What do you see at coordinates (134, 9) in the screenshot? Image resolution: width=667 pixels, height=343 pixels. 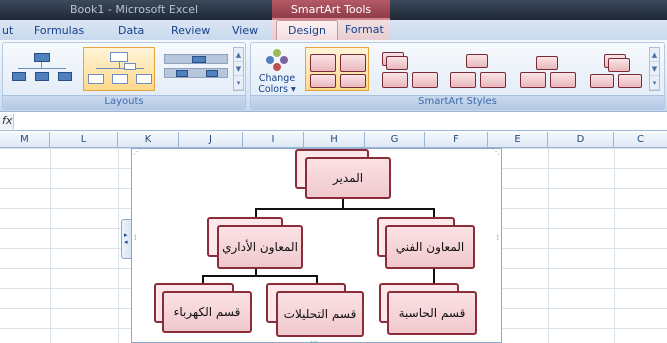 I see `window-title: Book1 - Microsoft Excel` at bounding box center [134, 9].